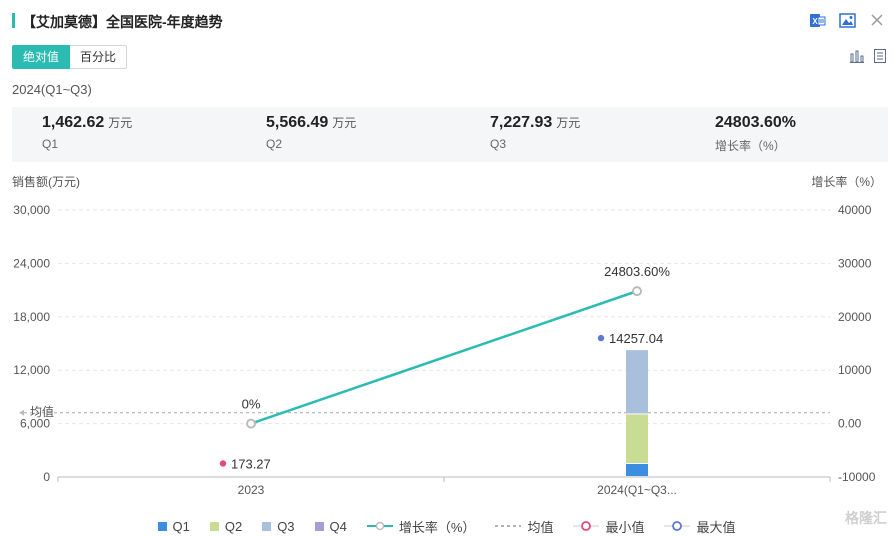 The image size is (893, 536). What do you see at coordinates (31, 317) in the screenshot?
I see `y-tick-left: 18,000` at bounding box center [31, 317].